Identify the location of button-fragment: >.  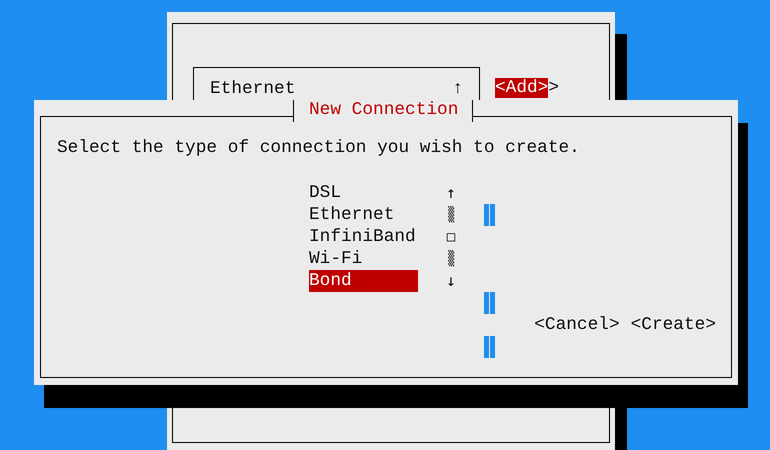
(554, 88).